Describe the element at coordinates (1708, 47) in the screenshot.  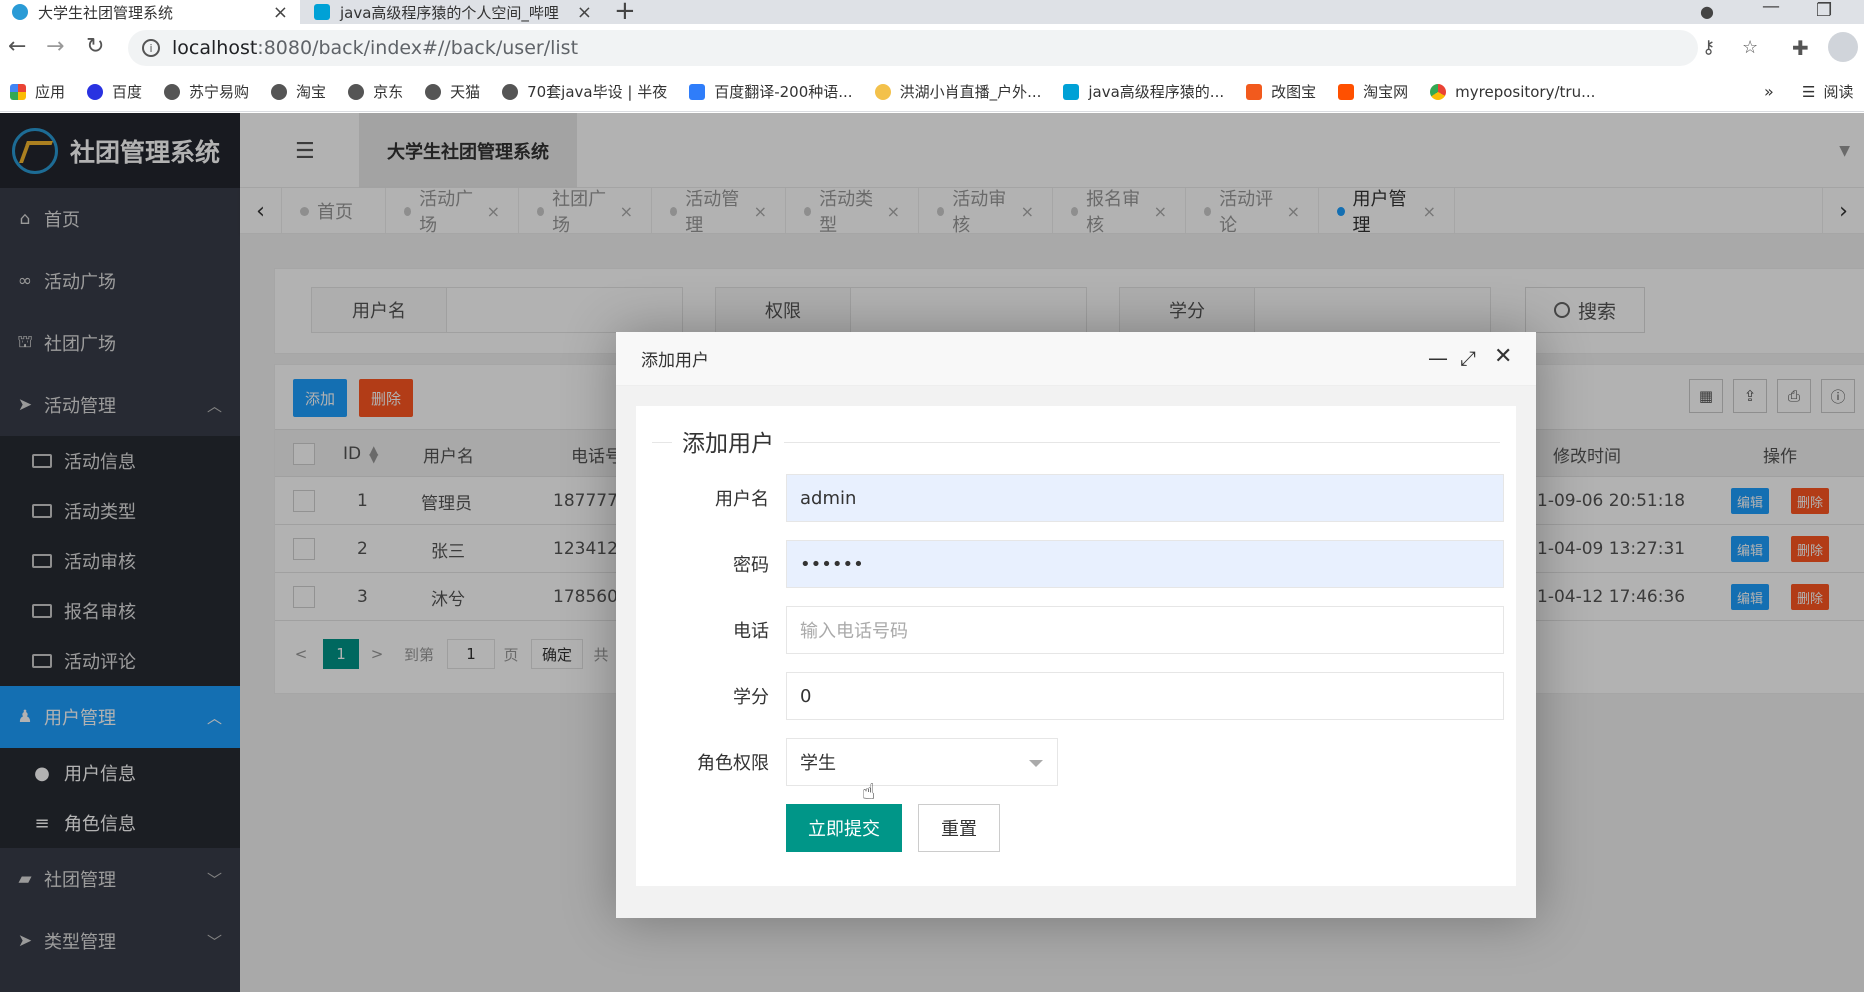
I see `key-icon: ⚷` at that location.